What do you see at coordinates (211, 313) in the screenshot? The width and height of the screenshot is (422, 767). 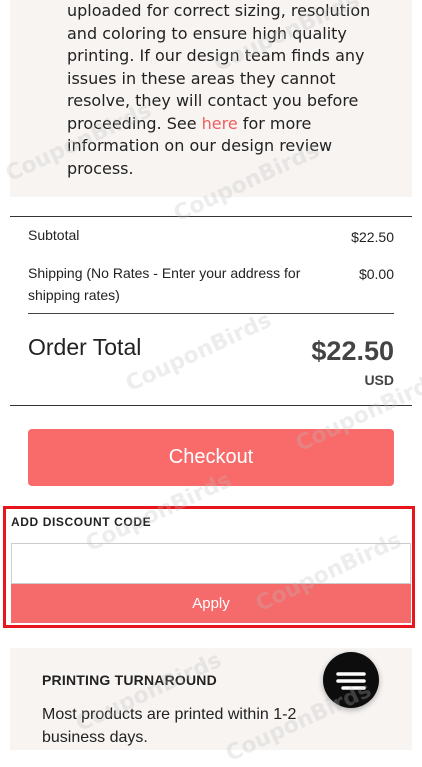 I see `summary-mid-divider` at bounding box center [211, 313].